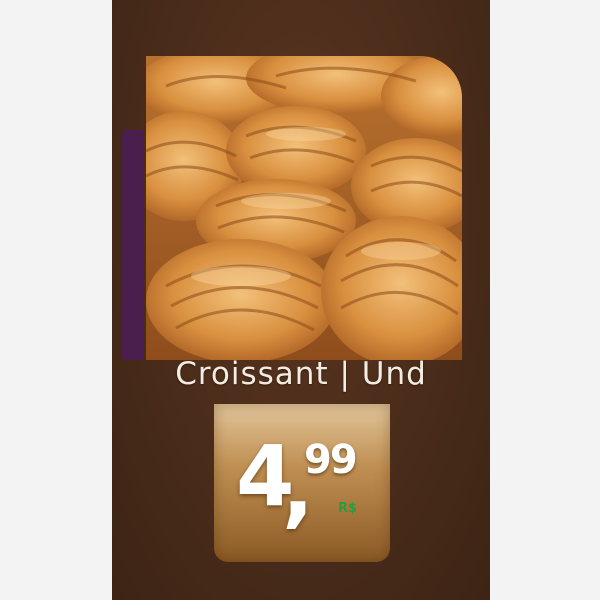  I want to click on price-currency: R$, so click(348, 508).